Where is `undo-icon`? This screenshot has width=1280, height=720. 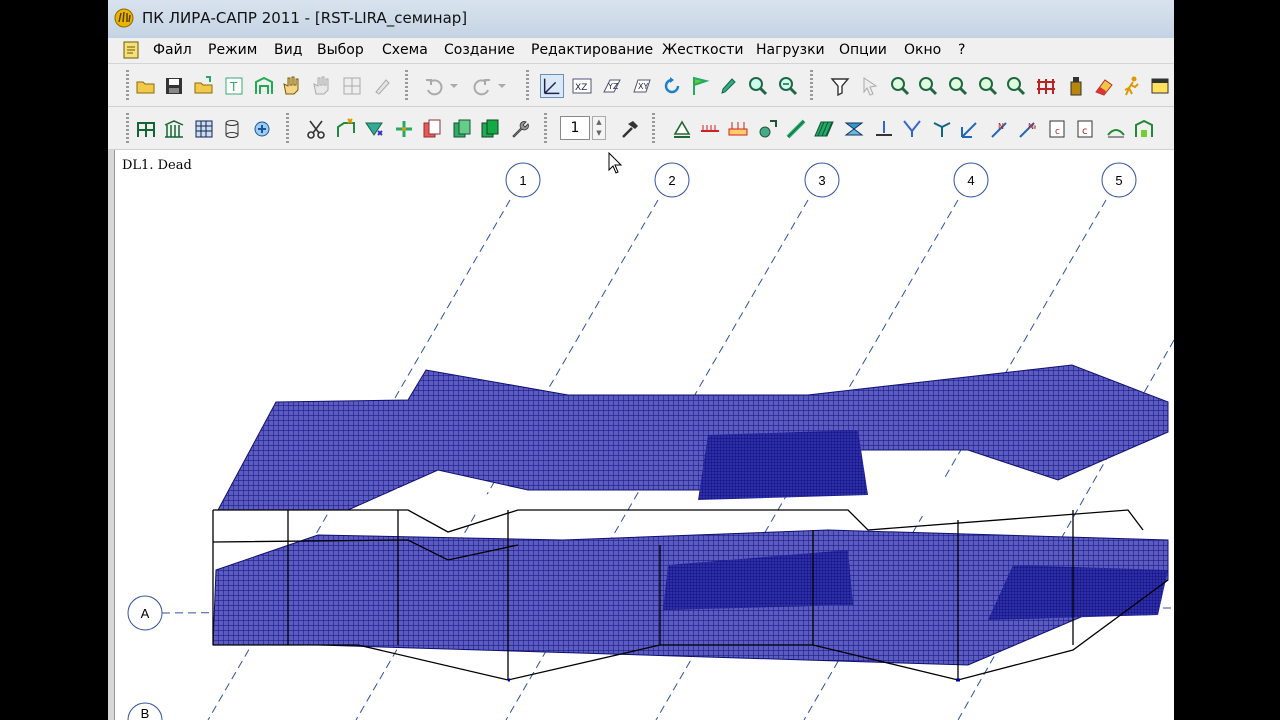 undo-icon is located at coordinates (434, 87).